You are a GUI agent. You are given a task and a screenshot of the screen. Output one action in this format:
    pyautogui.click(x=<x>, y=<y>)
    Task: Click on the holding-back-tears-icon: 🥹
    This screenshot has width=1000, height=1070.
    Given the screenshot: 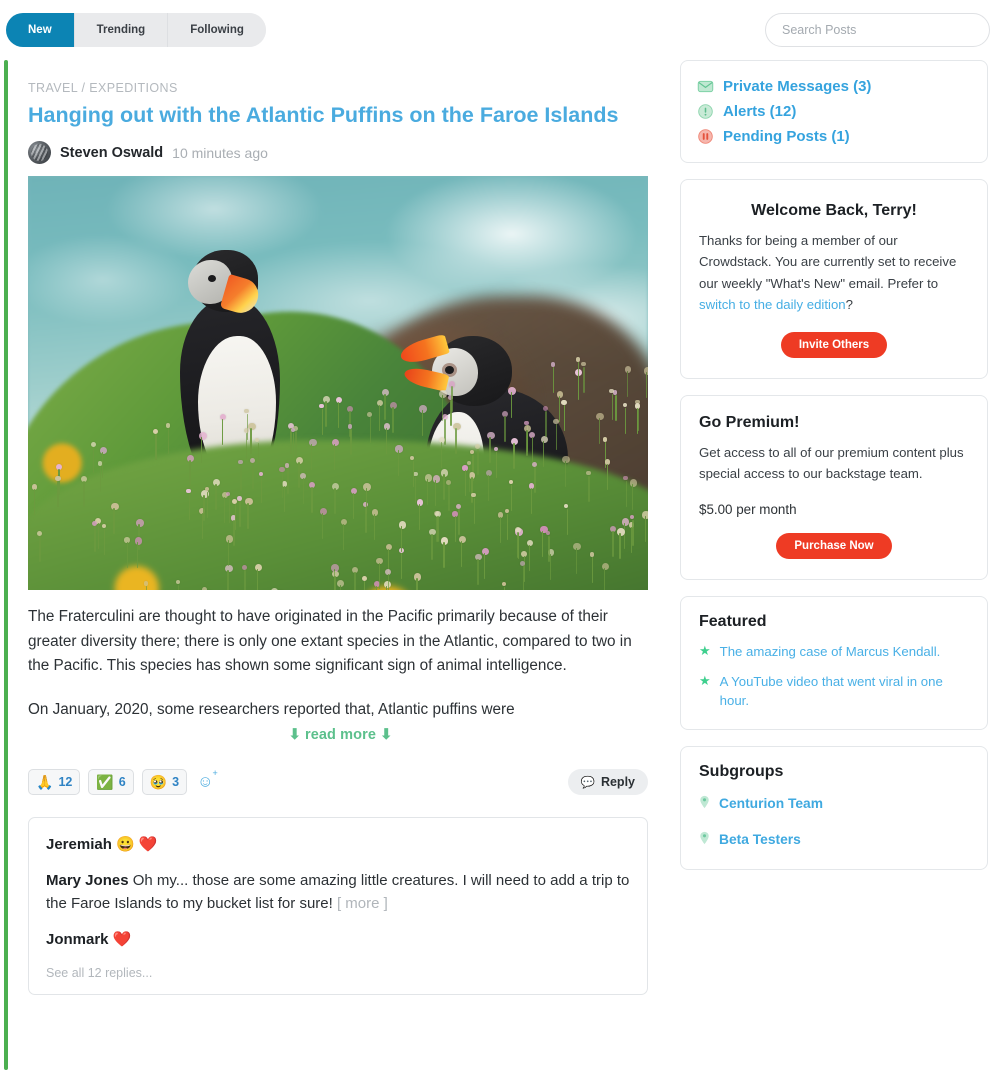 What is the action you would take?
    pyautogui.click(x=158, y=781)
    